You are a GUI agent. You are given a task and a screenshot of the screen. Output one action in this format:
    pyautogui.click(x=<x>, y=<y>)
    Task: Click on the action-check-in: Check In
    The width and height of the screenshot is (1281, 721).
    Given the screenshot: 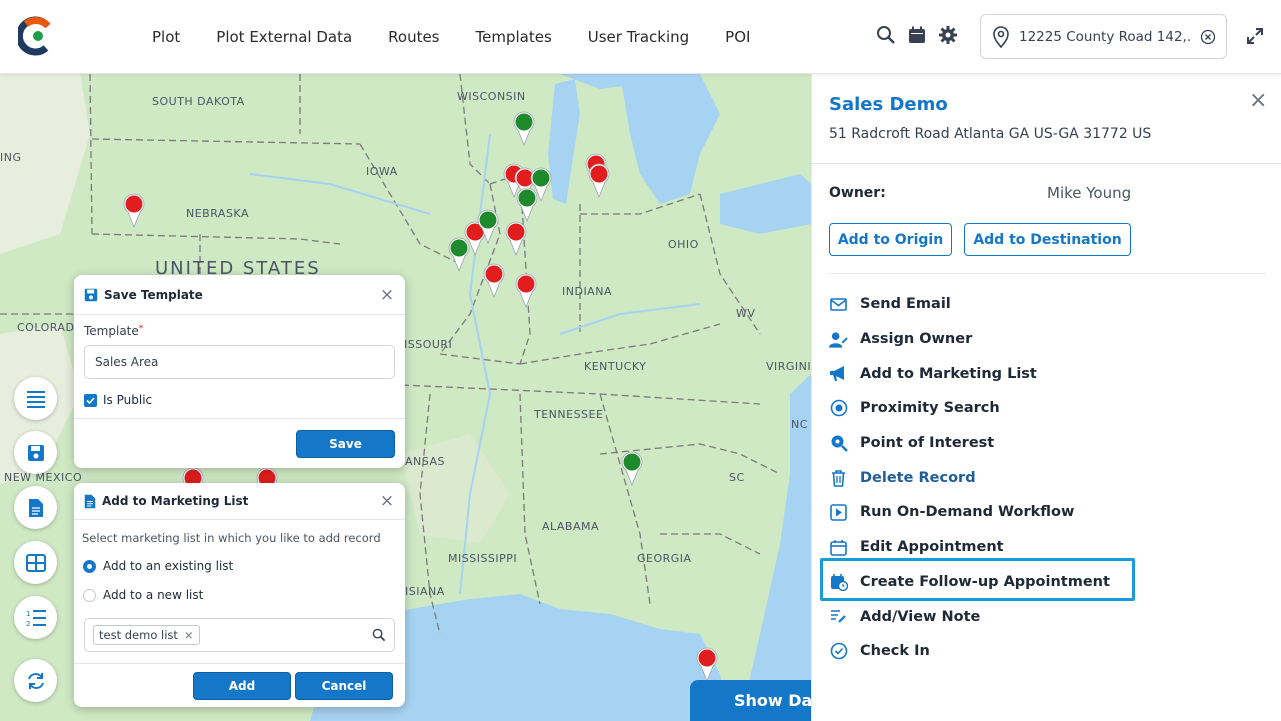 What is the action you would take?
    pyautogui.click(x=969, y=651)
    